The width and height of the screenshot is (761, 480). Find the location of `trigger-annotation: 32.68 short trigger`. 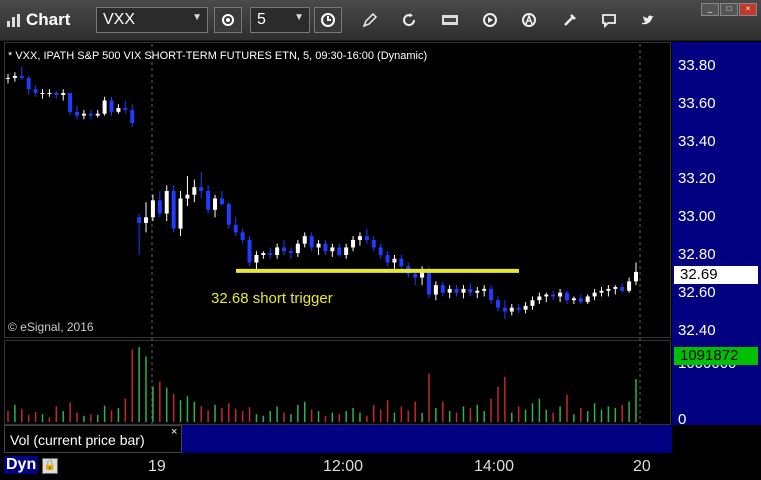

trigger-annotation: 32.68 short trigger is located at coordinates (272, 298).